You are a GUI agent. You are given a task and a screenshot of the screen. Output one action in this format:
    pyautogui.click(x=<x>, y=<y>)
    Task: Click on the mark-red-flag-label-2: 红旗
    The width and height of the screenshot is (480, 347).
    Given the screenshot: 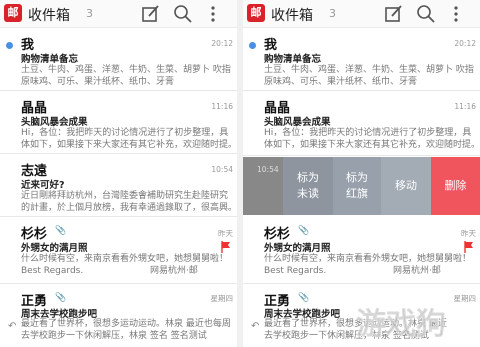 What is the action you would take?
    pyautogui.click(x=357, y=193)
    